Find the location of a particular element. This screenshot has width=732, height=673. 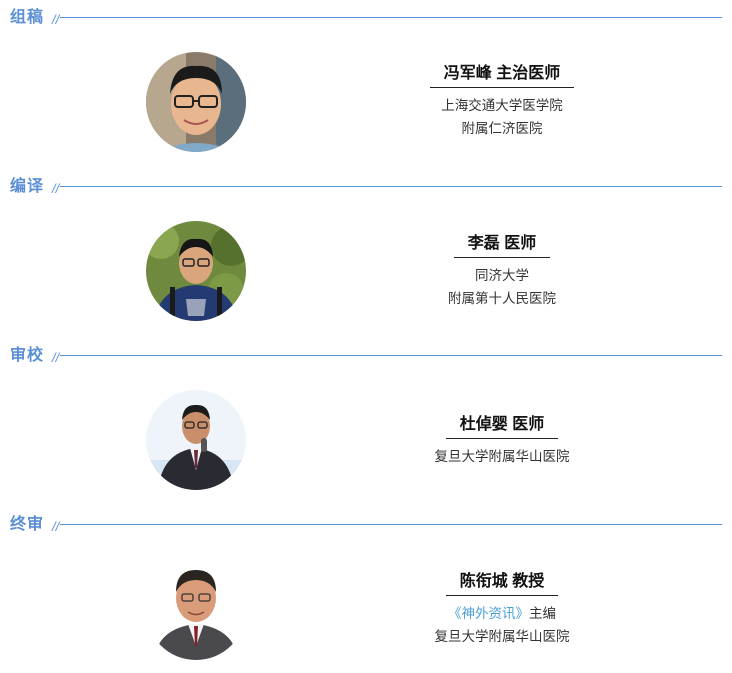

section-title: 编译 is located at coordinates (27, 186).